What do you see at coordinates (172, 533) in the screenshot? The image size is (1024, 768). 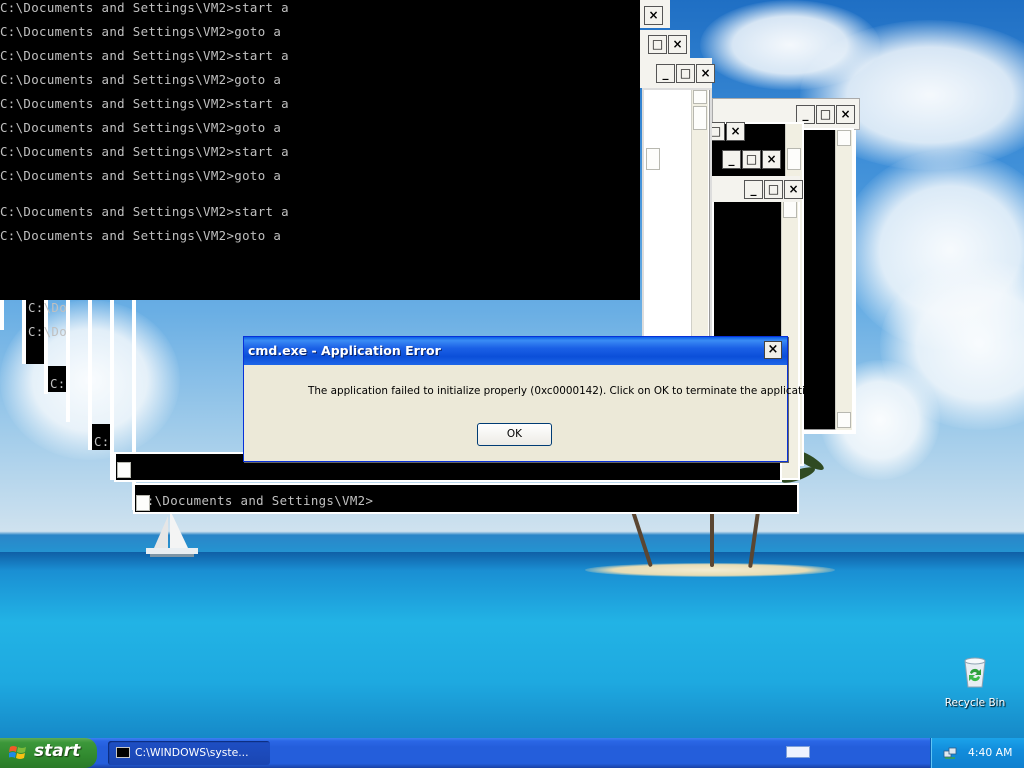 I see `sailboat` at bounding box center [172, 533].